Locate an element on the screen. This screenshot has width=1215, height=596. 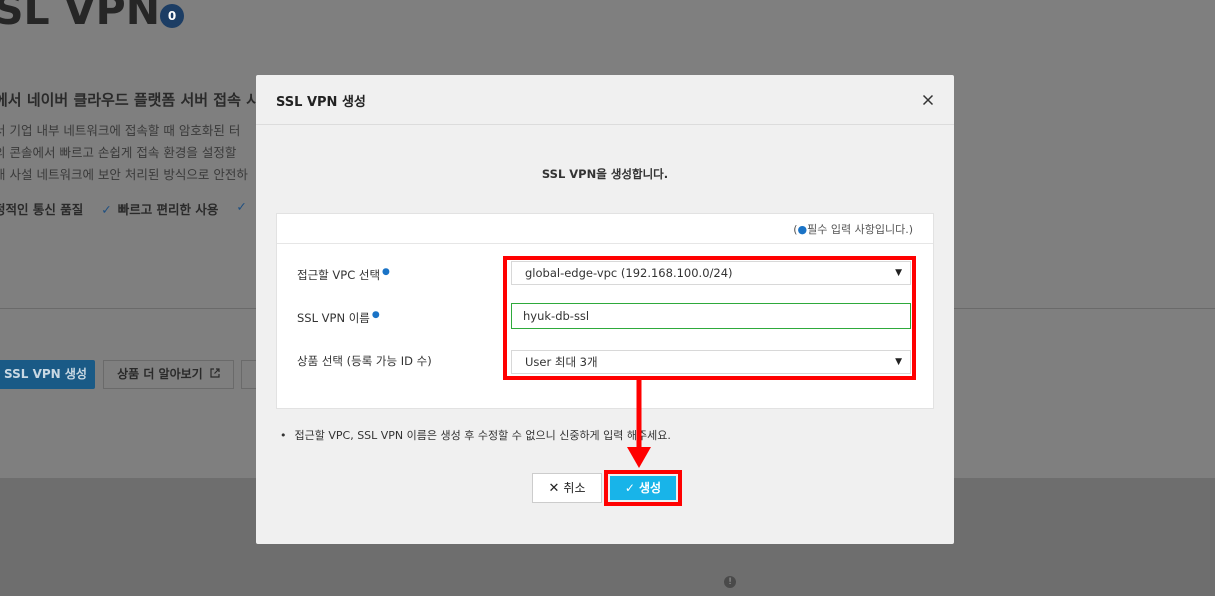
close-icon is located at coordinates (928, 100).